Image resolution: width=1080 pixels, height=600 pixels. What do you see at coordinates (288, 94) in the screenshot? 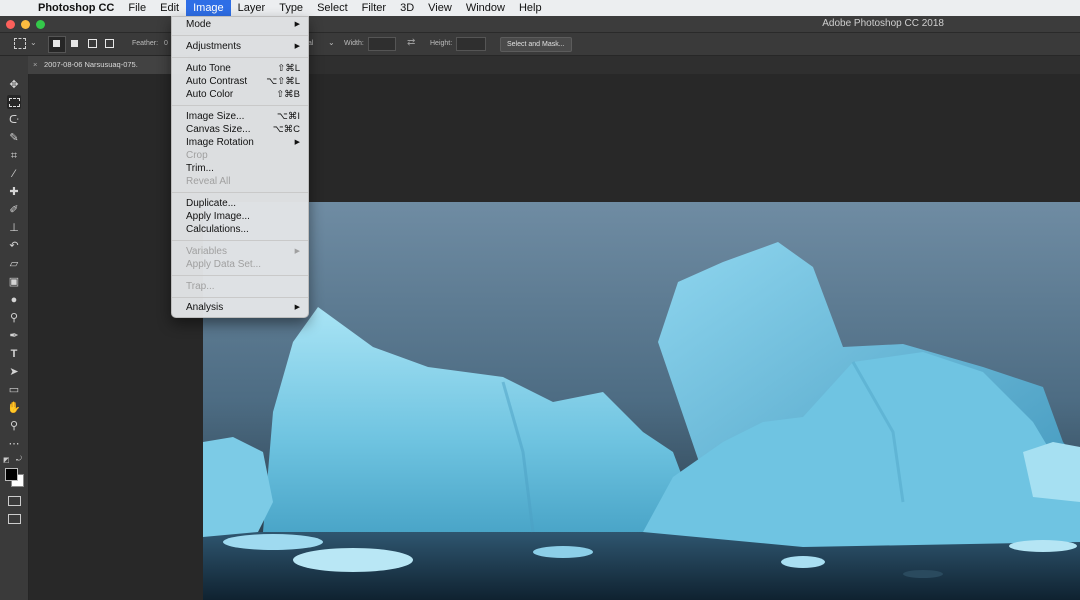
I see `shortcut-auto-color: ⇧⌘B` at bounding box center [288, 94].